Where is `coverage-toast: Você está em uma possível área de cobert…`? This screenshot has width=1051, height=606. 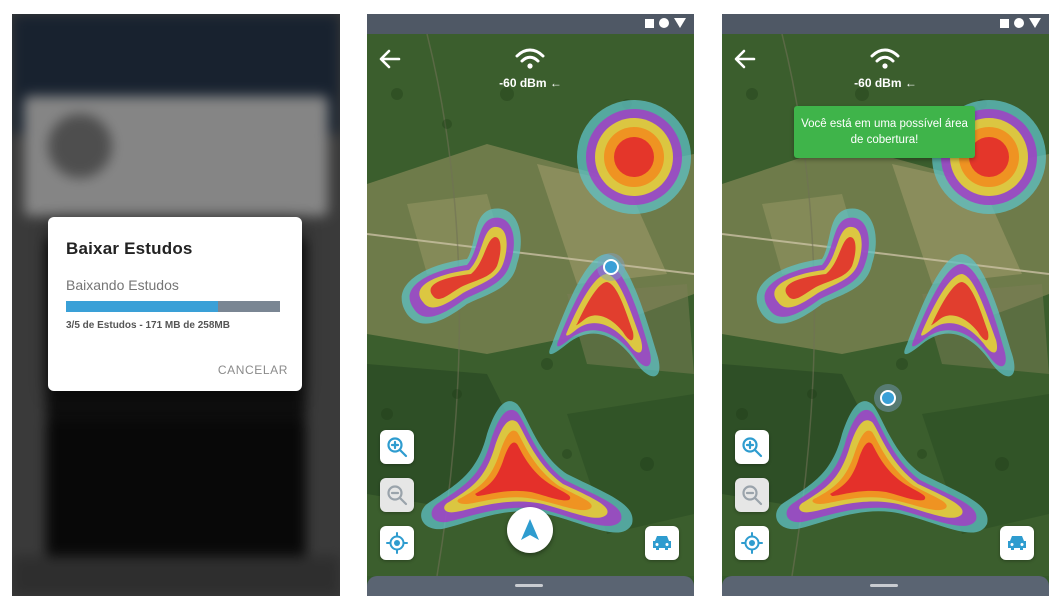 coverage-toast: Você está em uma possível área de cobert… is located at coordinates (884, 132).